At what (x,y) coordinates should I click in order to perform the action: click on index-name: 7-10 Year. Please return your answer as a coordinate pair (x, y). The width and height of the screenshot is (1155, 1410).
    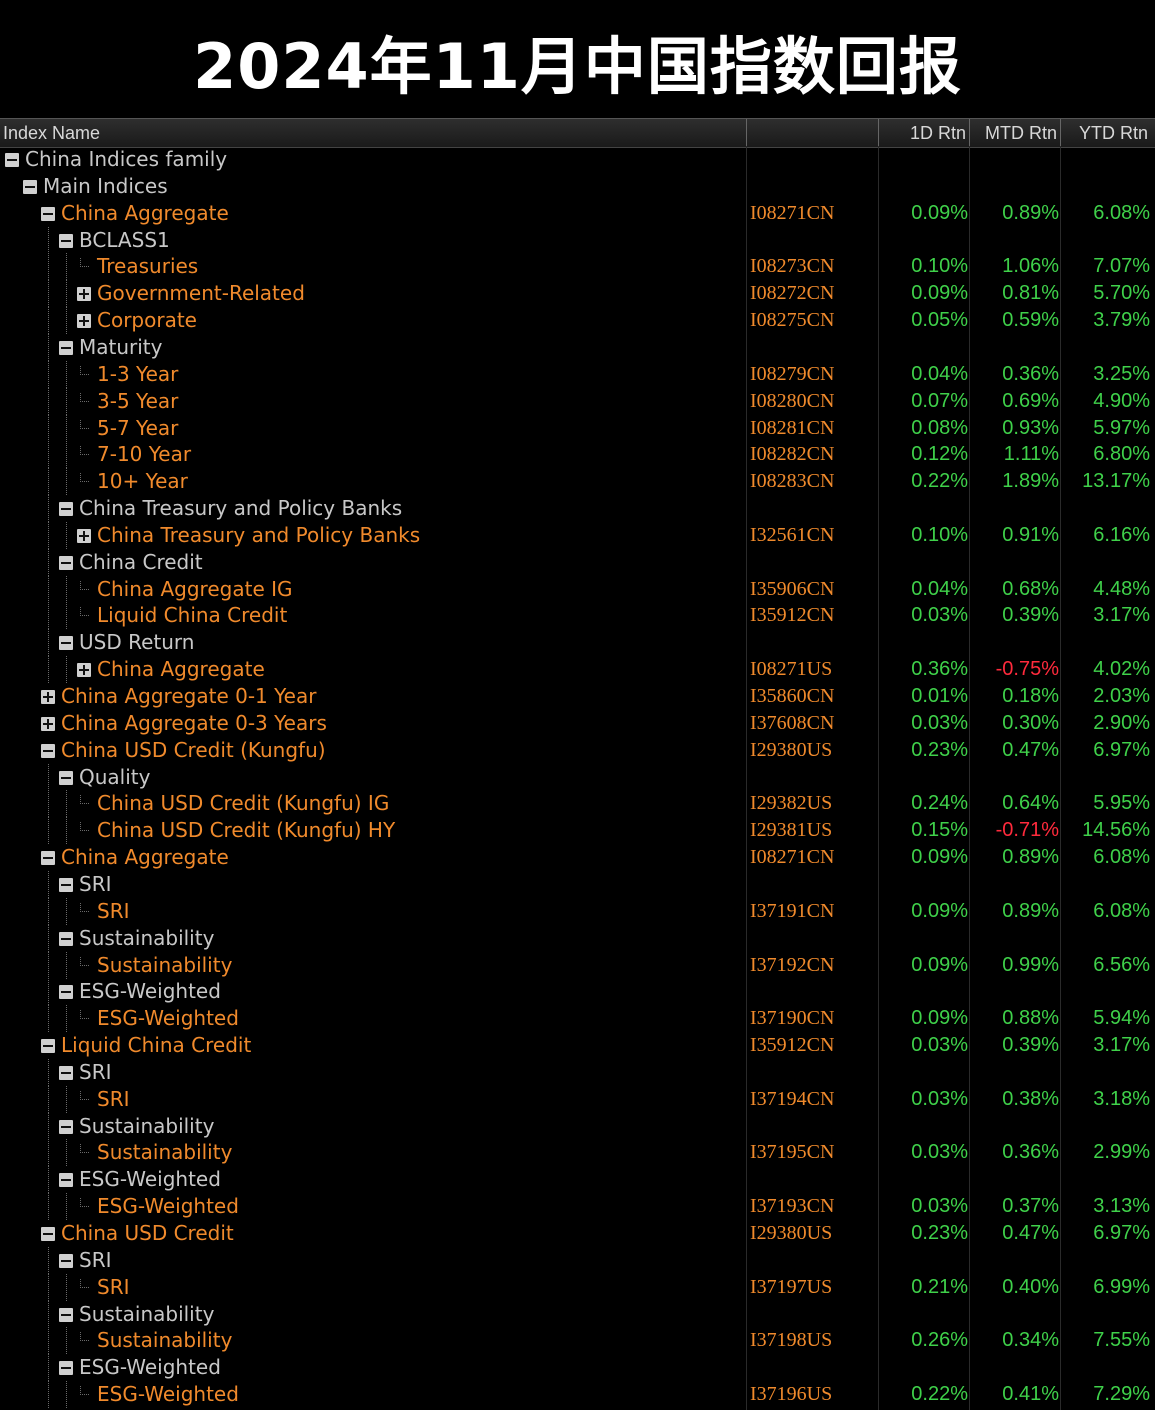
    Looking at the image, I should click on (144, 454).